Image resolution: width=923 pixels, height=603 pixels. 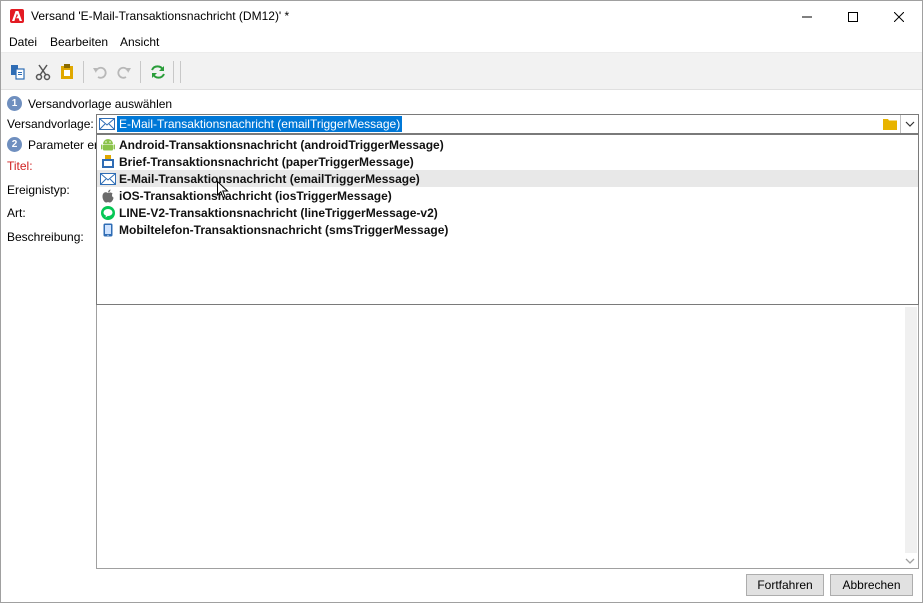 I want to click on cut-icon, so click(x=43, y=72).